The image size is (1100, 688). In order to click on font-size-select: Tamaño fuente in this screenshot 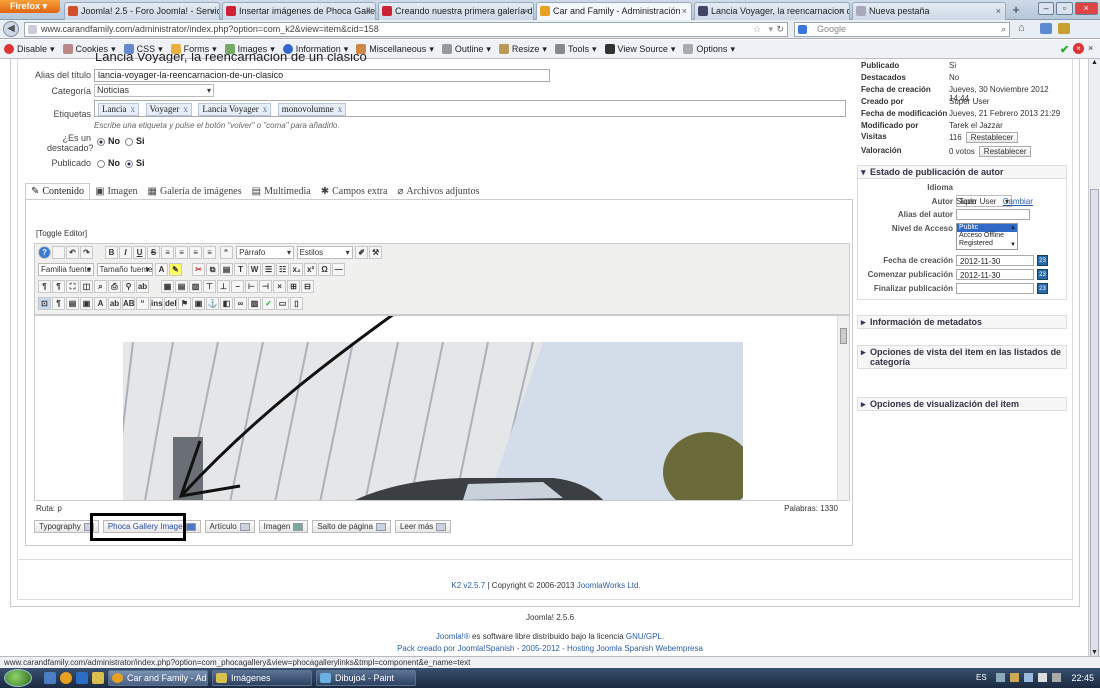, I will do `click(124, 269)`.